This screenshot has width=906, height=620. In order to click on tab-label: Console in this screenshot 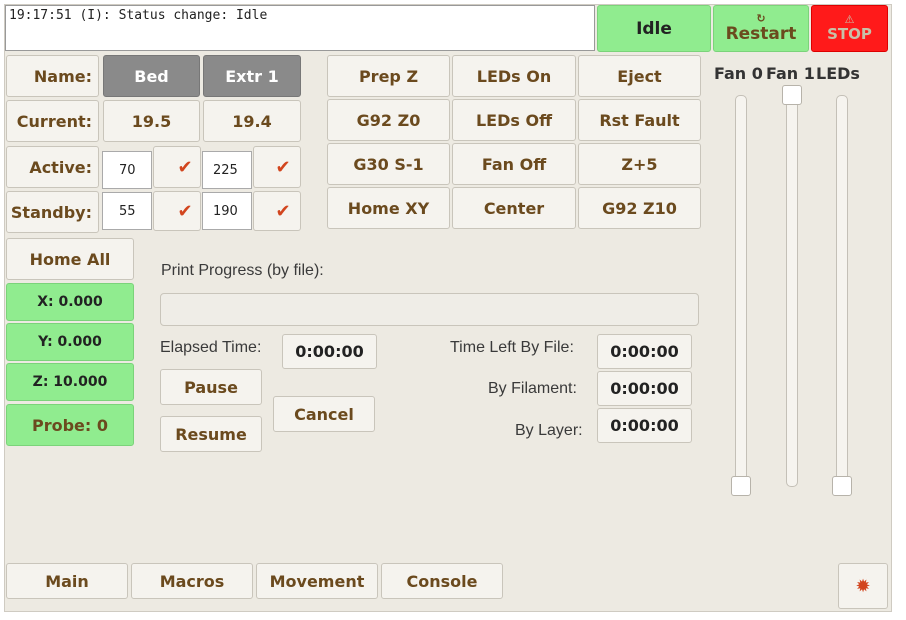, I will do `click(442, 581)`.